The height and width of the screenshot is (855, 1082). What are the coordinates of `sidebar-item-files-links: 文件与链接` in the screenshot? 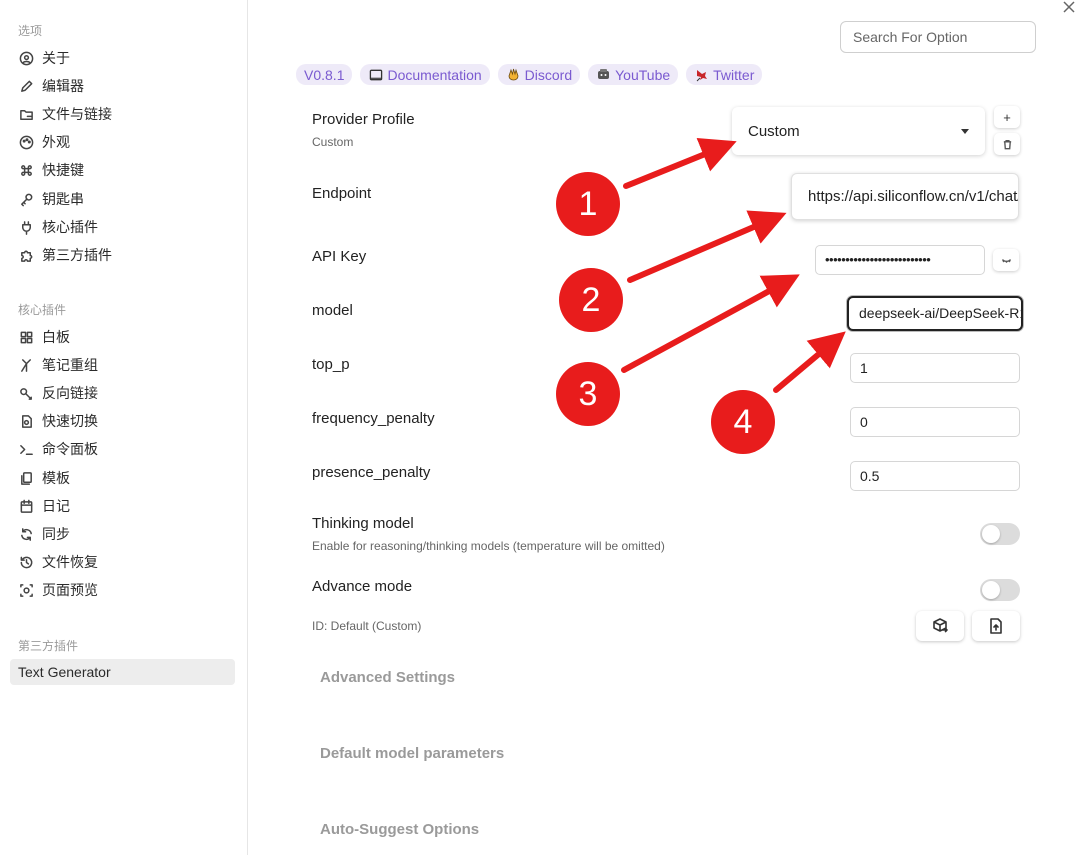 It's located at (122, 114).